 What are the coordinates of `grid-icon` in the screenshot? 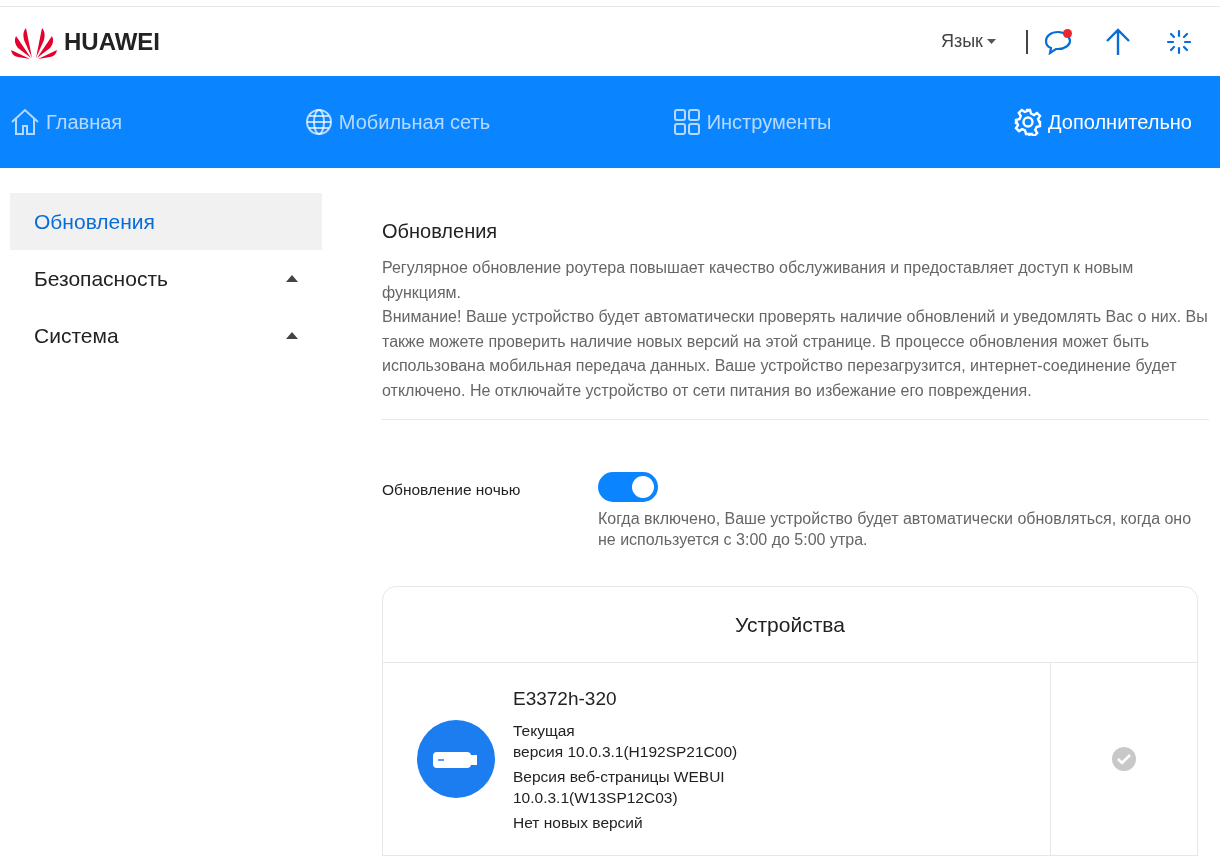 It's located at (686, 122).